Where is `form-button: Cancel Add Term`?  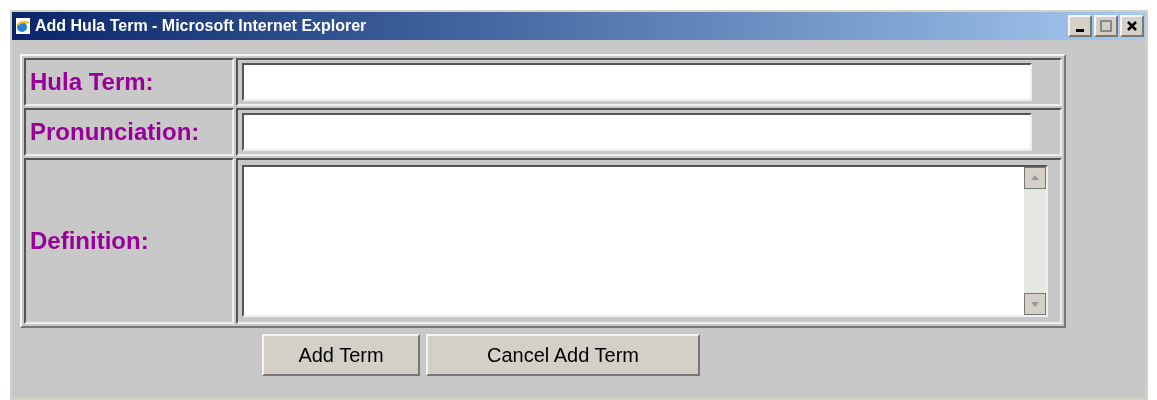 form-button: Cancel Add Term is located at coordinates (563, 355).